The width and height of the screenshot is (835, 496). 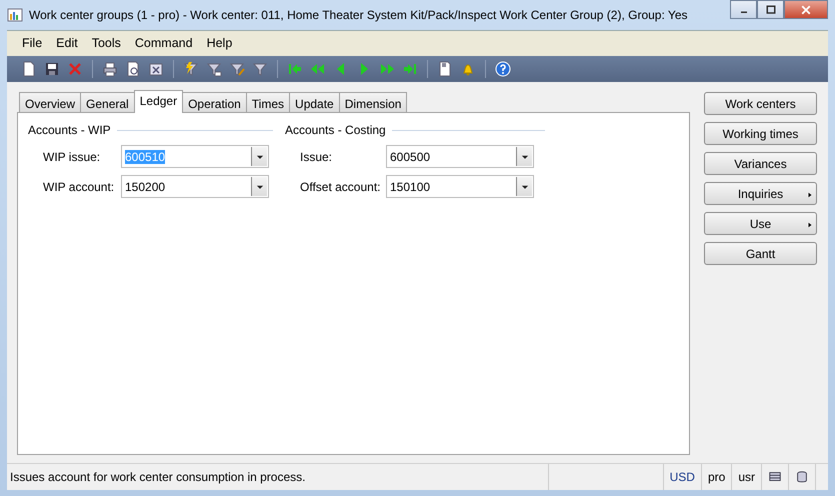 What do you see at coordinates (410, 157) in the screenshot?
I see `field-value: 600500` at bounding box center [410, 157].